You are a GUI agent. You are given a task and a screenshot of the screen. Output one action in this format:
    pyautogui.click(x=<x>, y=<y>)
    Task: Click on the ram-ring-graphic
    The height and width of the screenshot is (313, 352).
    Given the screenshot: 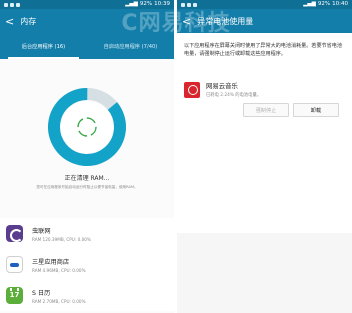 What is the action you would take?
    pyautogui.click(x=86, y=127)
    